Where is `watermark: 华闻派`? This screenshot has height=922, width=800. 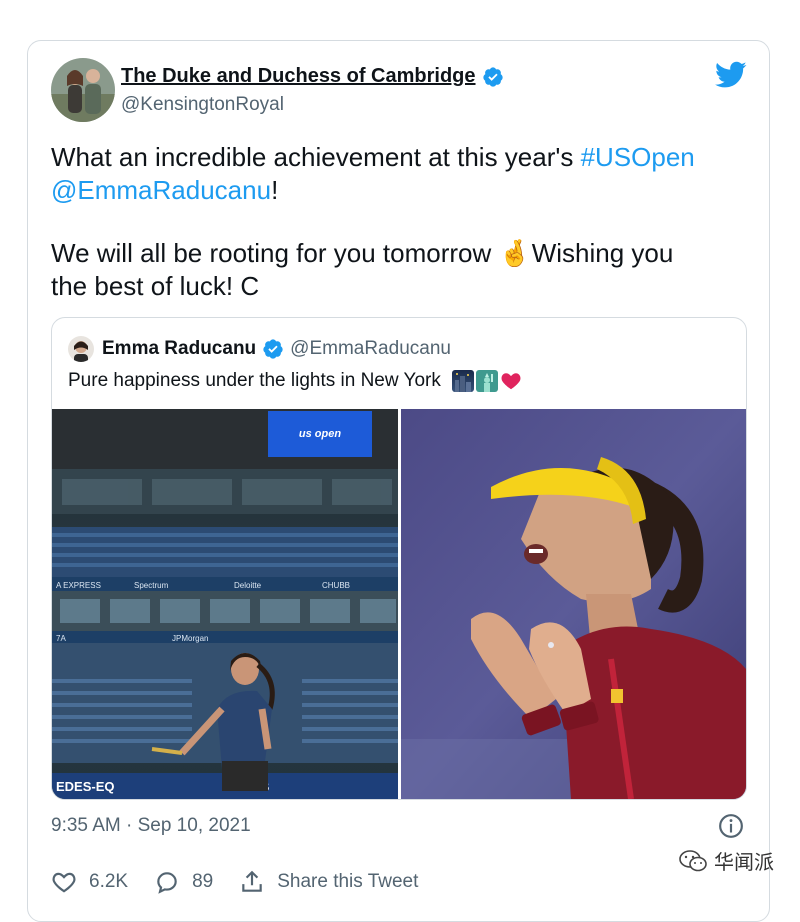 watermark: 华闻派 is located at coordinates (726, 860).